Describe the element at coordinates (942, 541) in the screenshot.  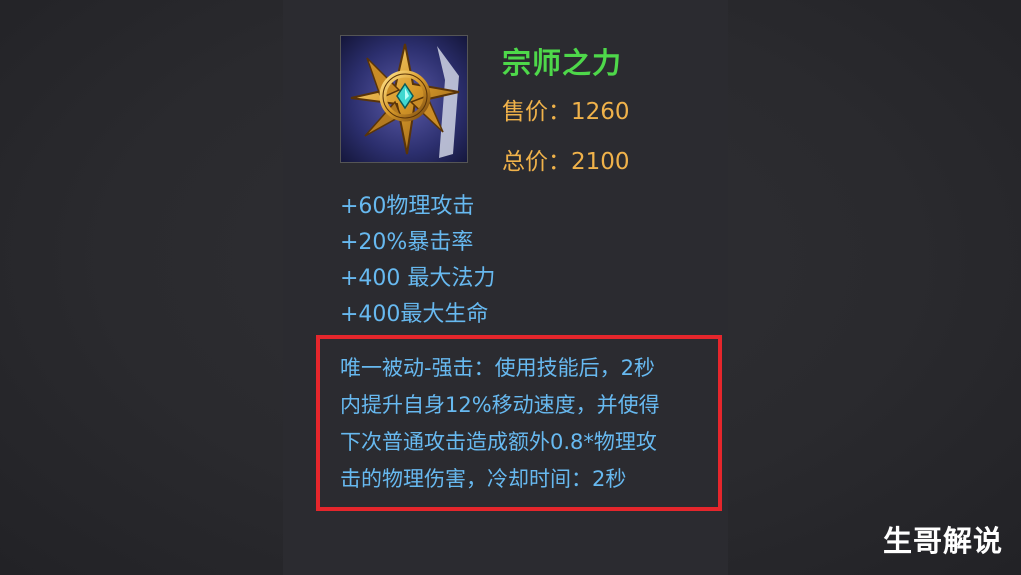
I see `channel-watermark: 生哥解说` at that location.